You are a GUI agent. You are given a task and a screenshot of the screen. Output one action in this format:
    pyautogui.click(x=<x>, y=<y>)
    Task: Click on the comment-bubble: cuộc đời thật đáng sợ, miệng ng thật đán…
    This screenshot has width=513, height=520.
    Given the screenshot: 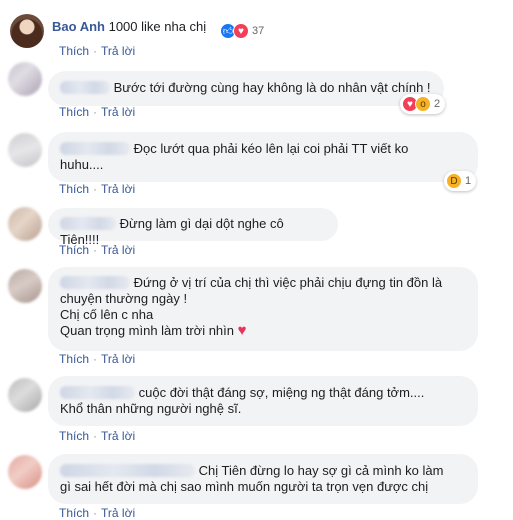 What is the action you would take?
    pyautogui.click(x=263, y=401)
    